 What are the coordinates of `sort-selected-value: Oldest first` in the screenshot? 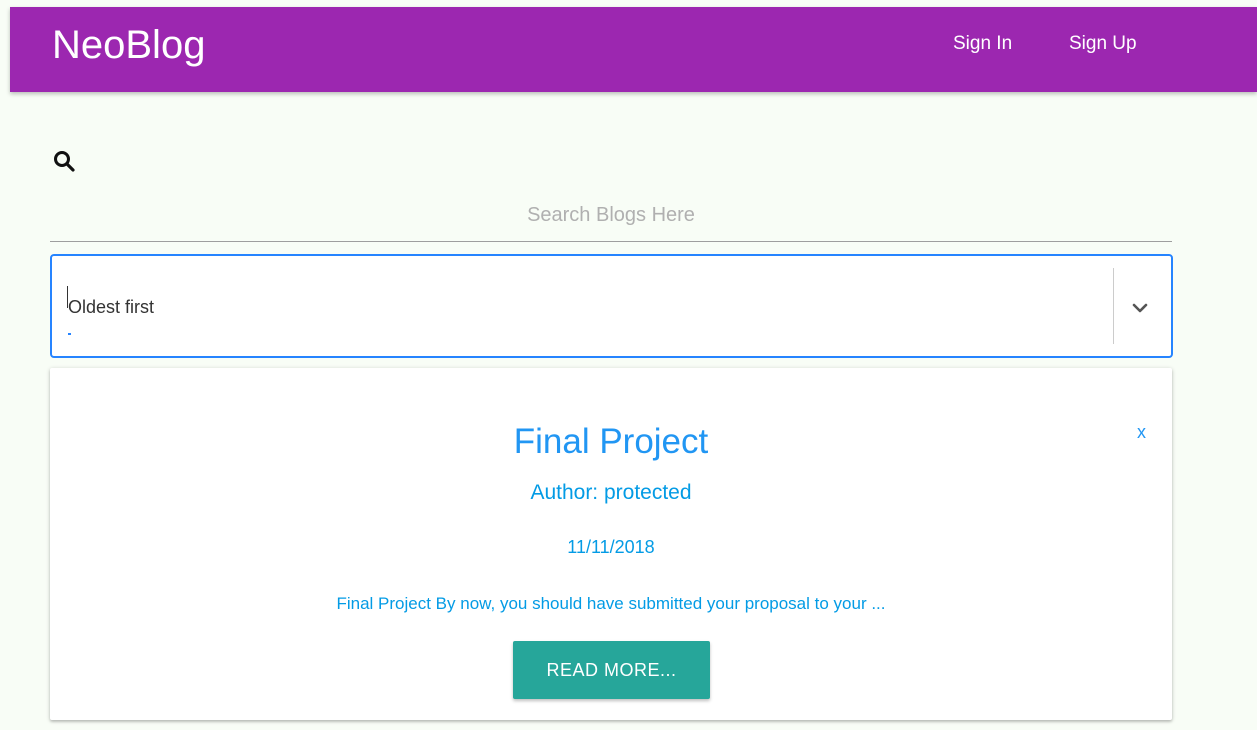 It's located at (111, 307).